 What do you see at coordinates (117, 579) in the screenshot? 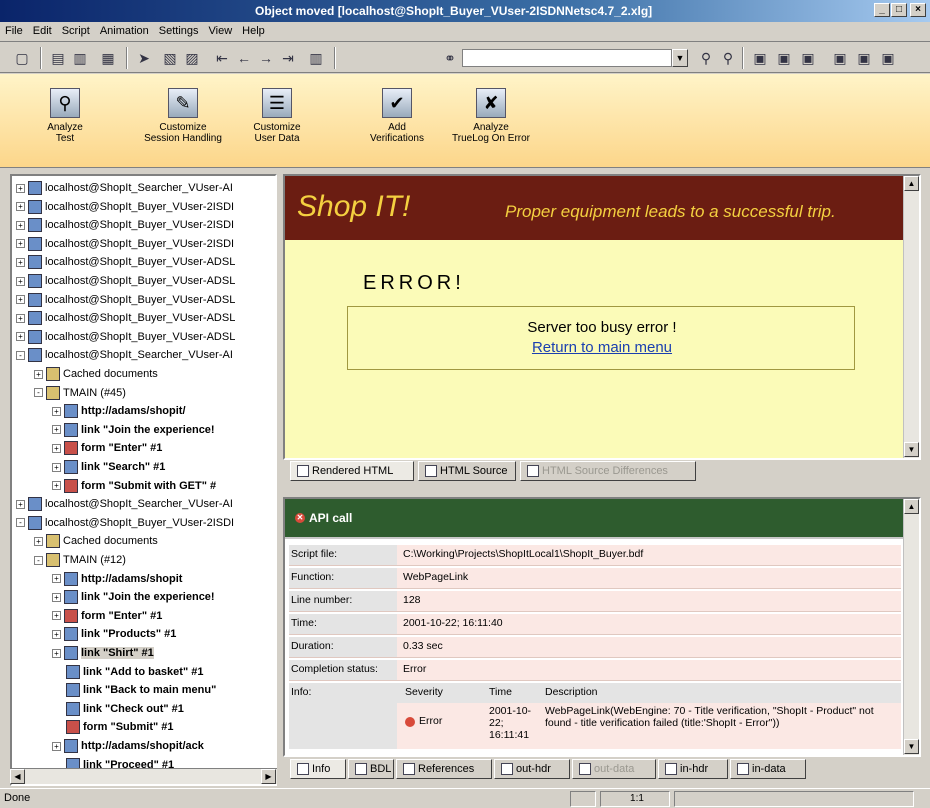
I see `tree-node: + http://adams/shopit` at bounding box center [117, 579].